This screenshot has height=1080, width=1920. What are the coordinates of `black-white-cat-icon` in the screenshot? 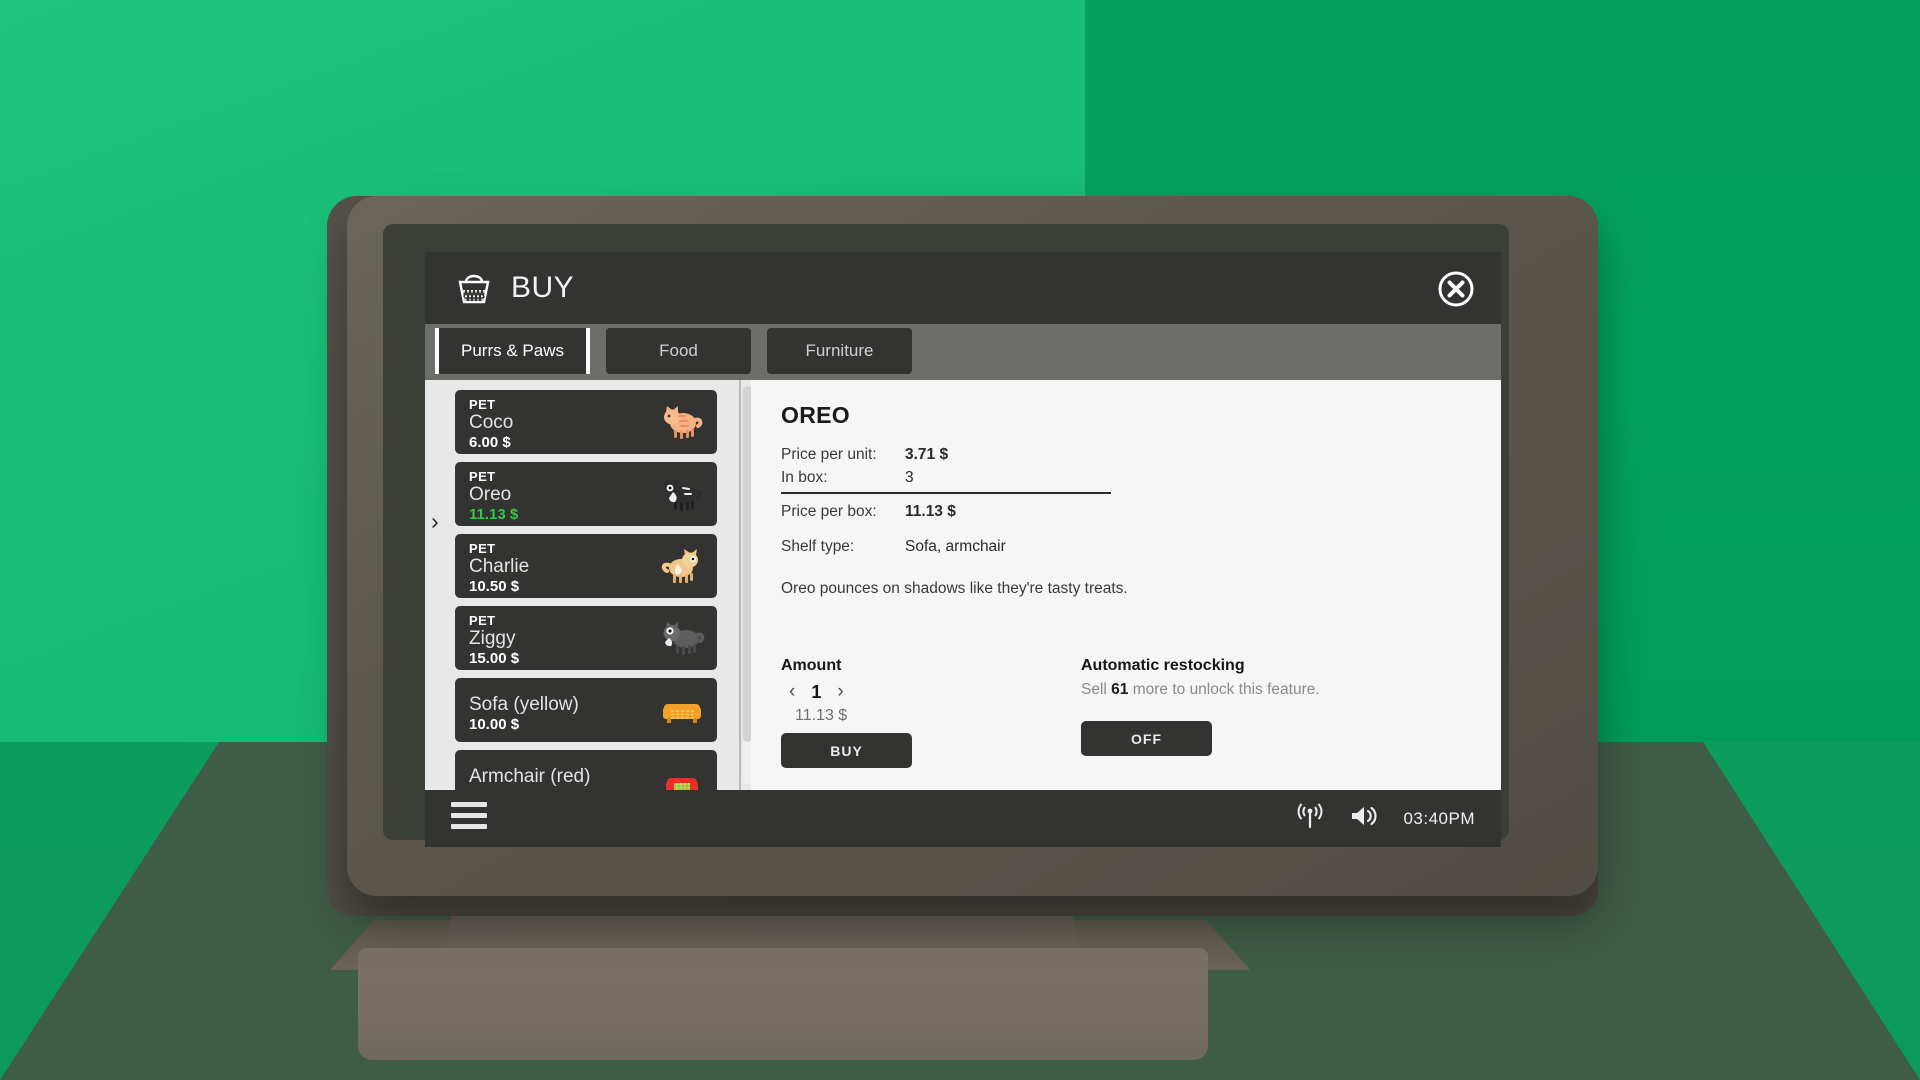 It's located at (682, 494).